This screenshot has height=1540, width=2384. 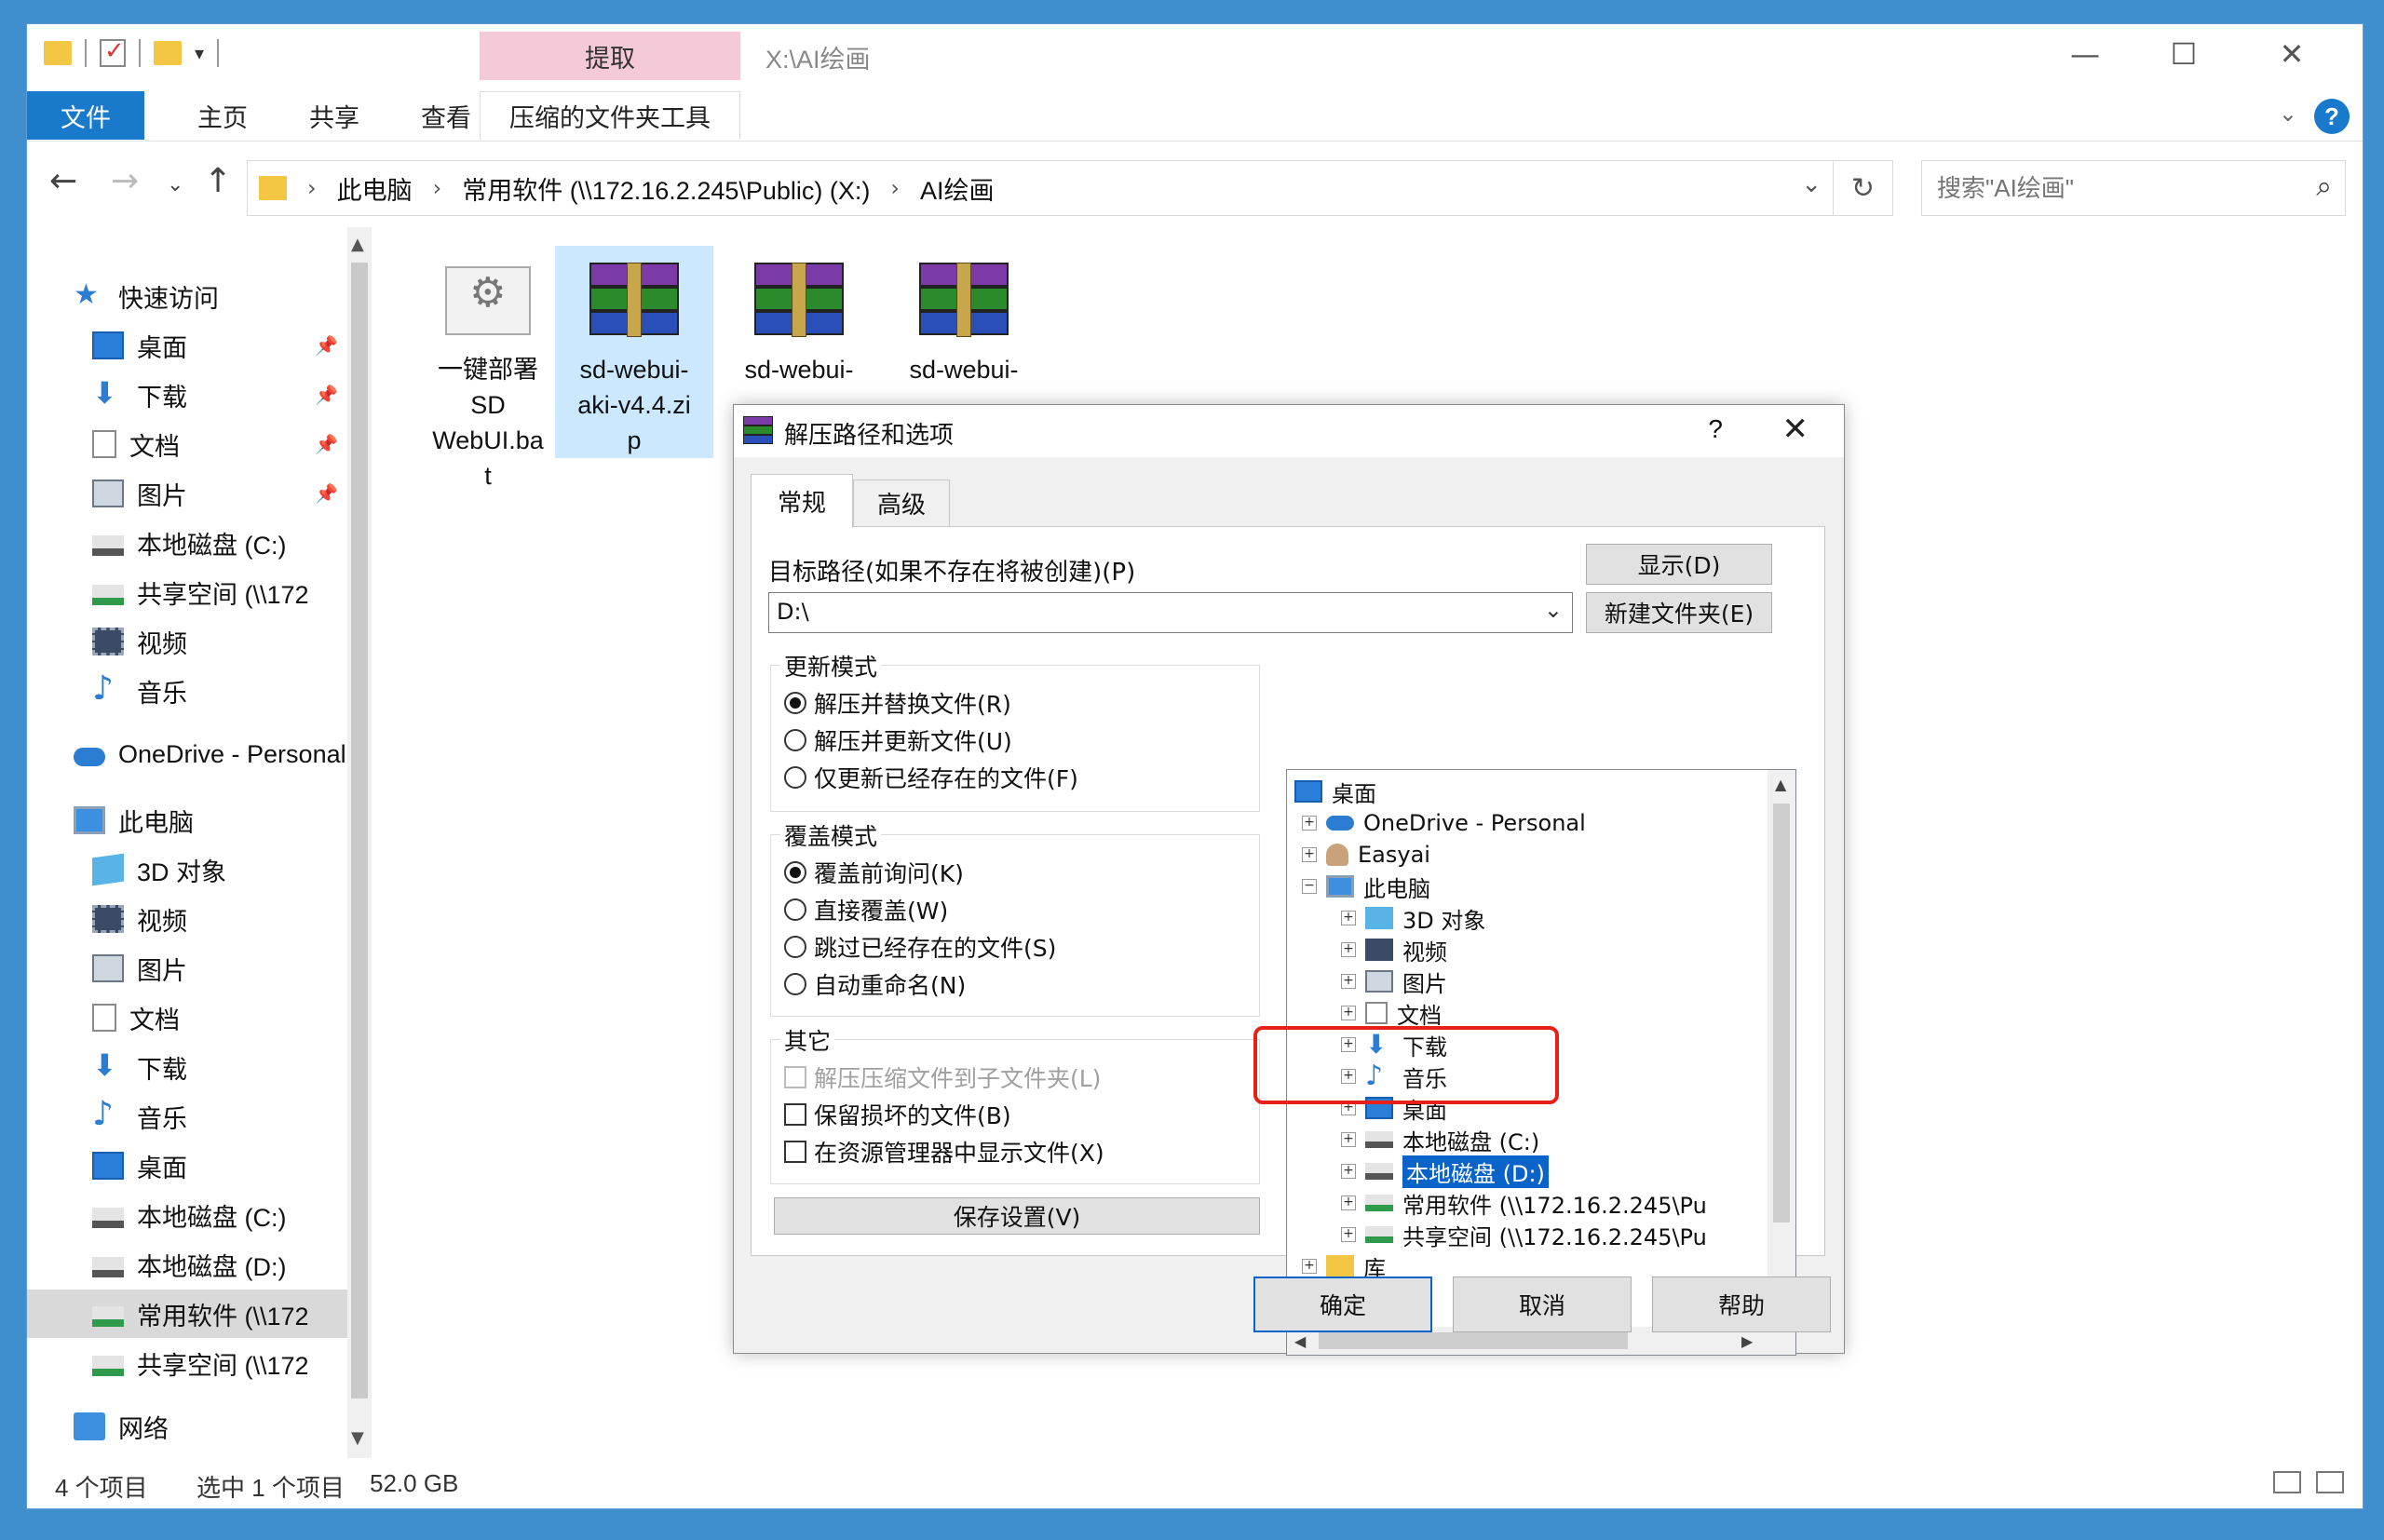 What do you see at coordinates (1366, 855) in the screenshot?
I see `tree-node: + Easyai` at bounding box center [1366, 855].